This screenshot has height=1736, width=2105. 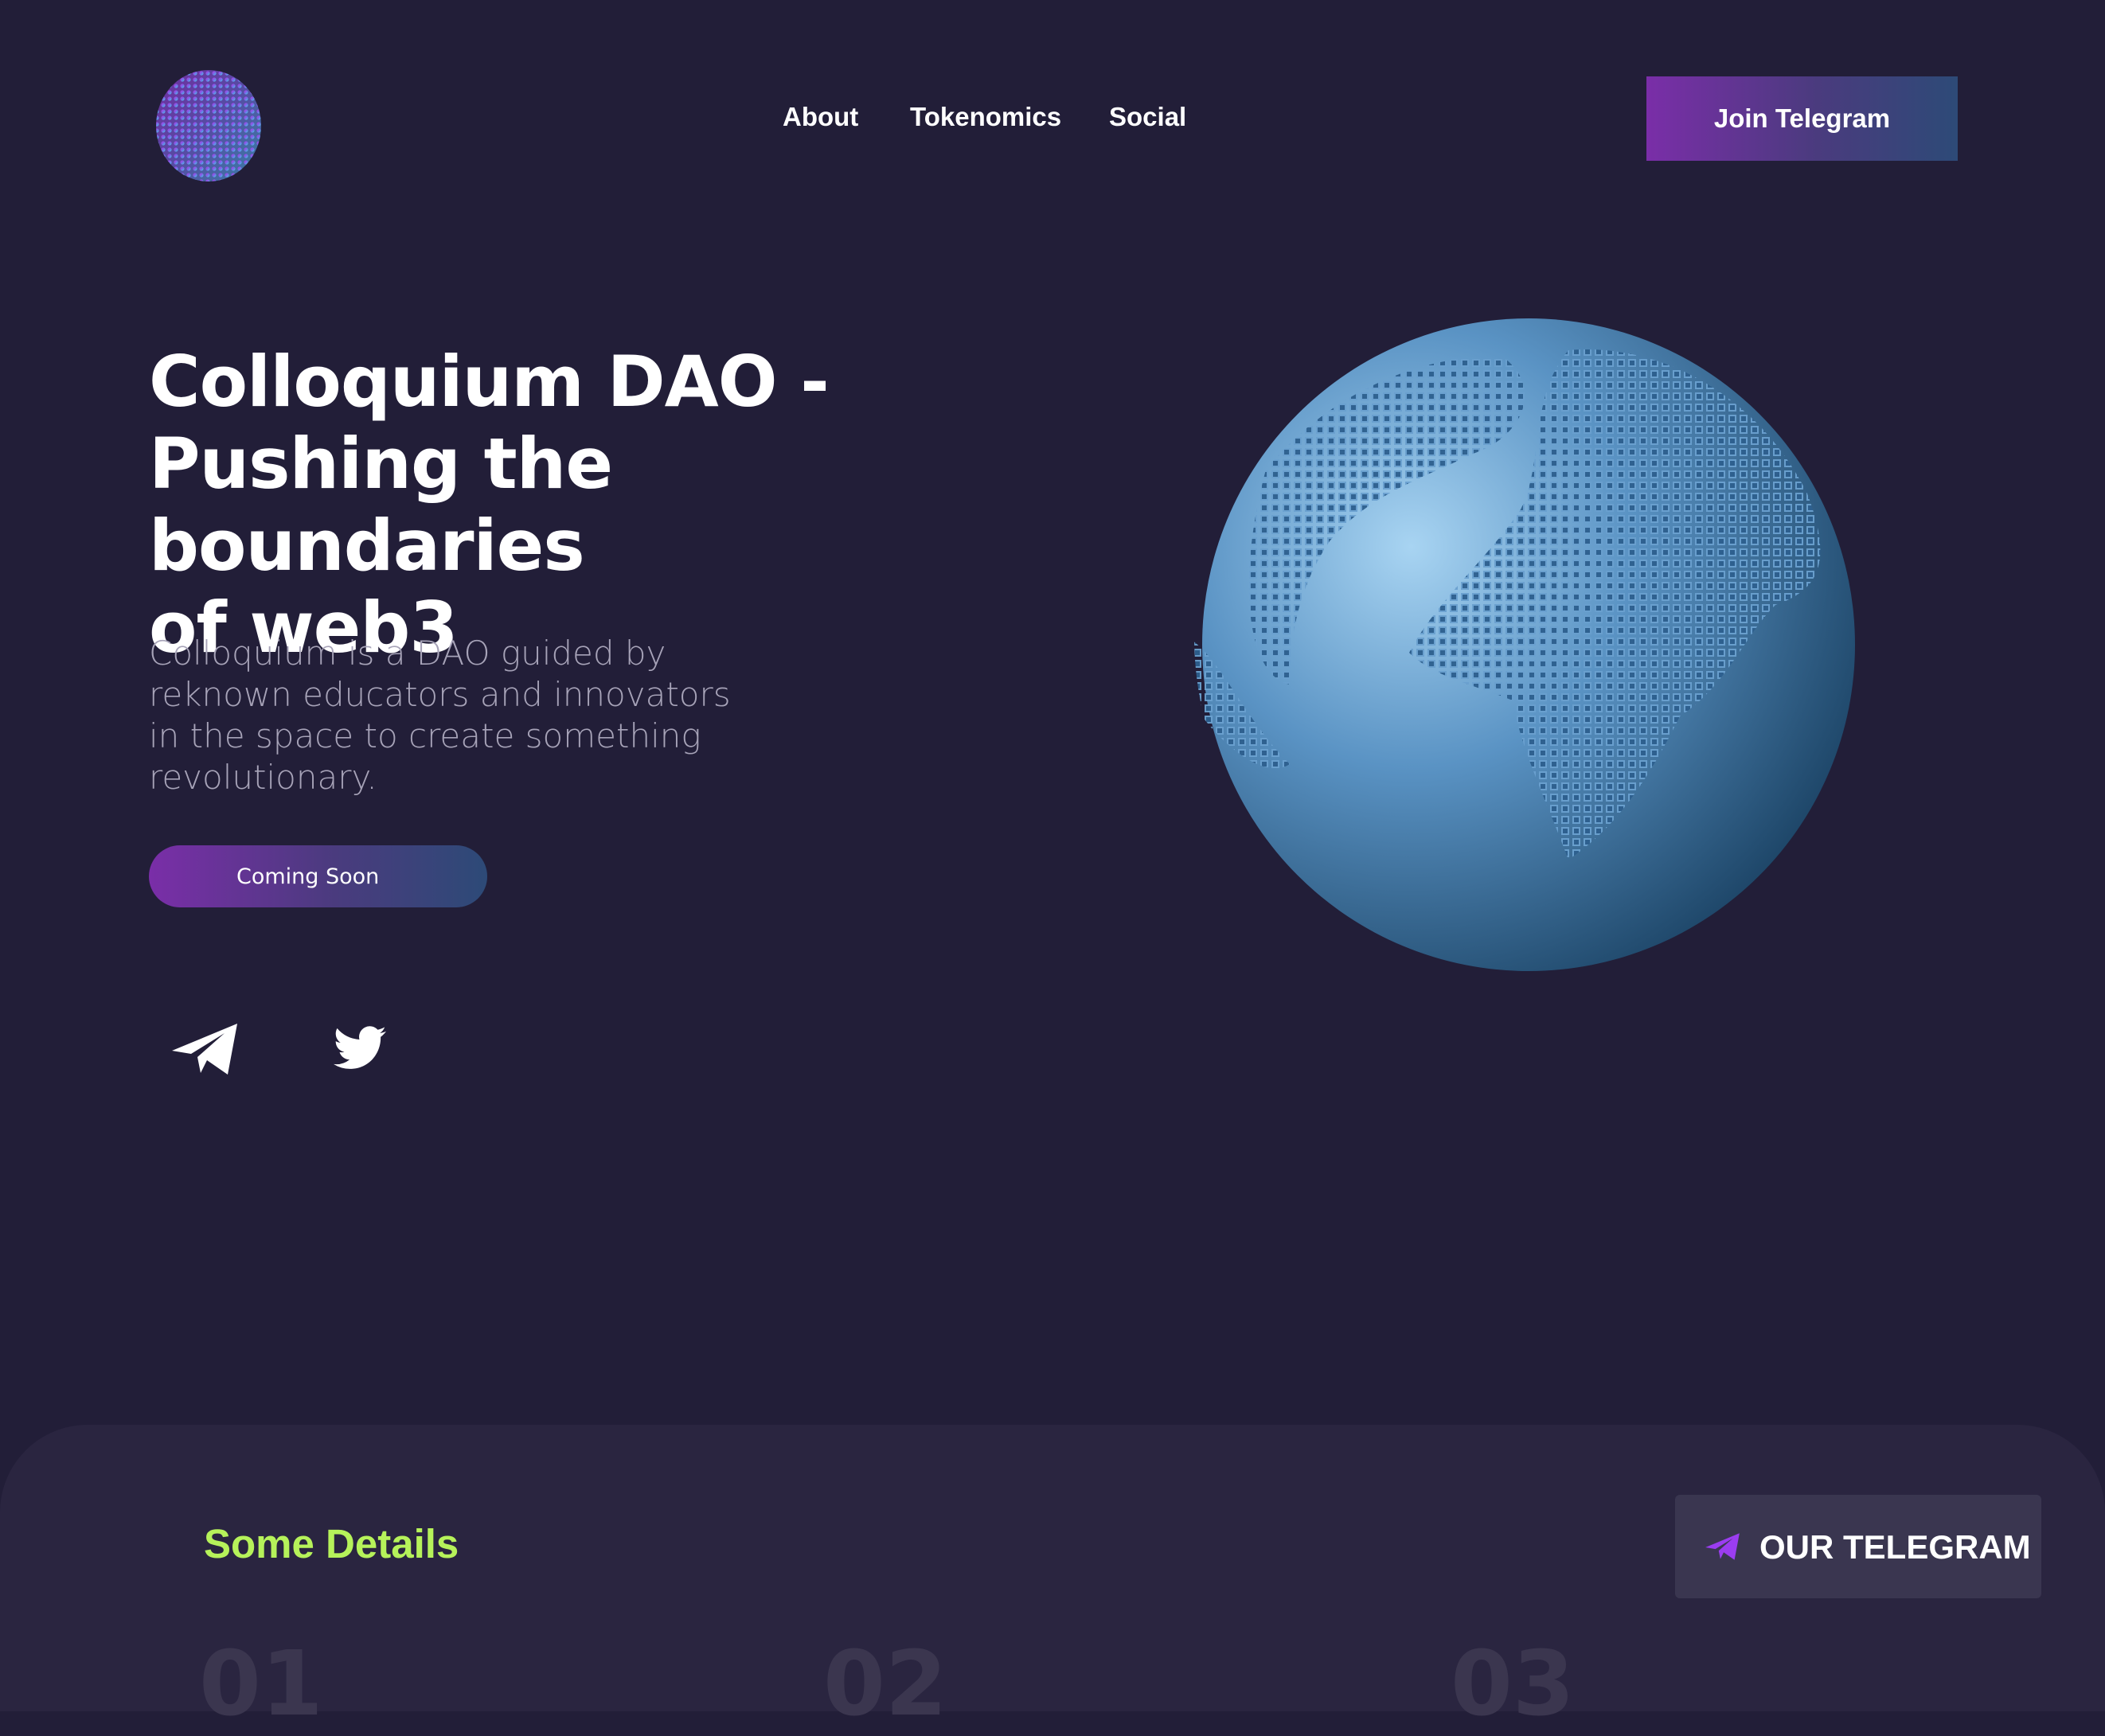 What do you see at coordinates (1895, 1547) in the screenshot?
I see `our-telegram-label: OUR TELEGRAM` at bounding box center [1895, 1547].